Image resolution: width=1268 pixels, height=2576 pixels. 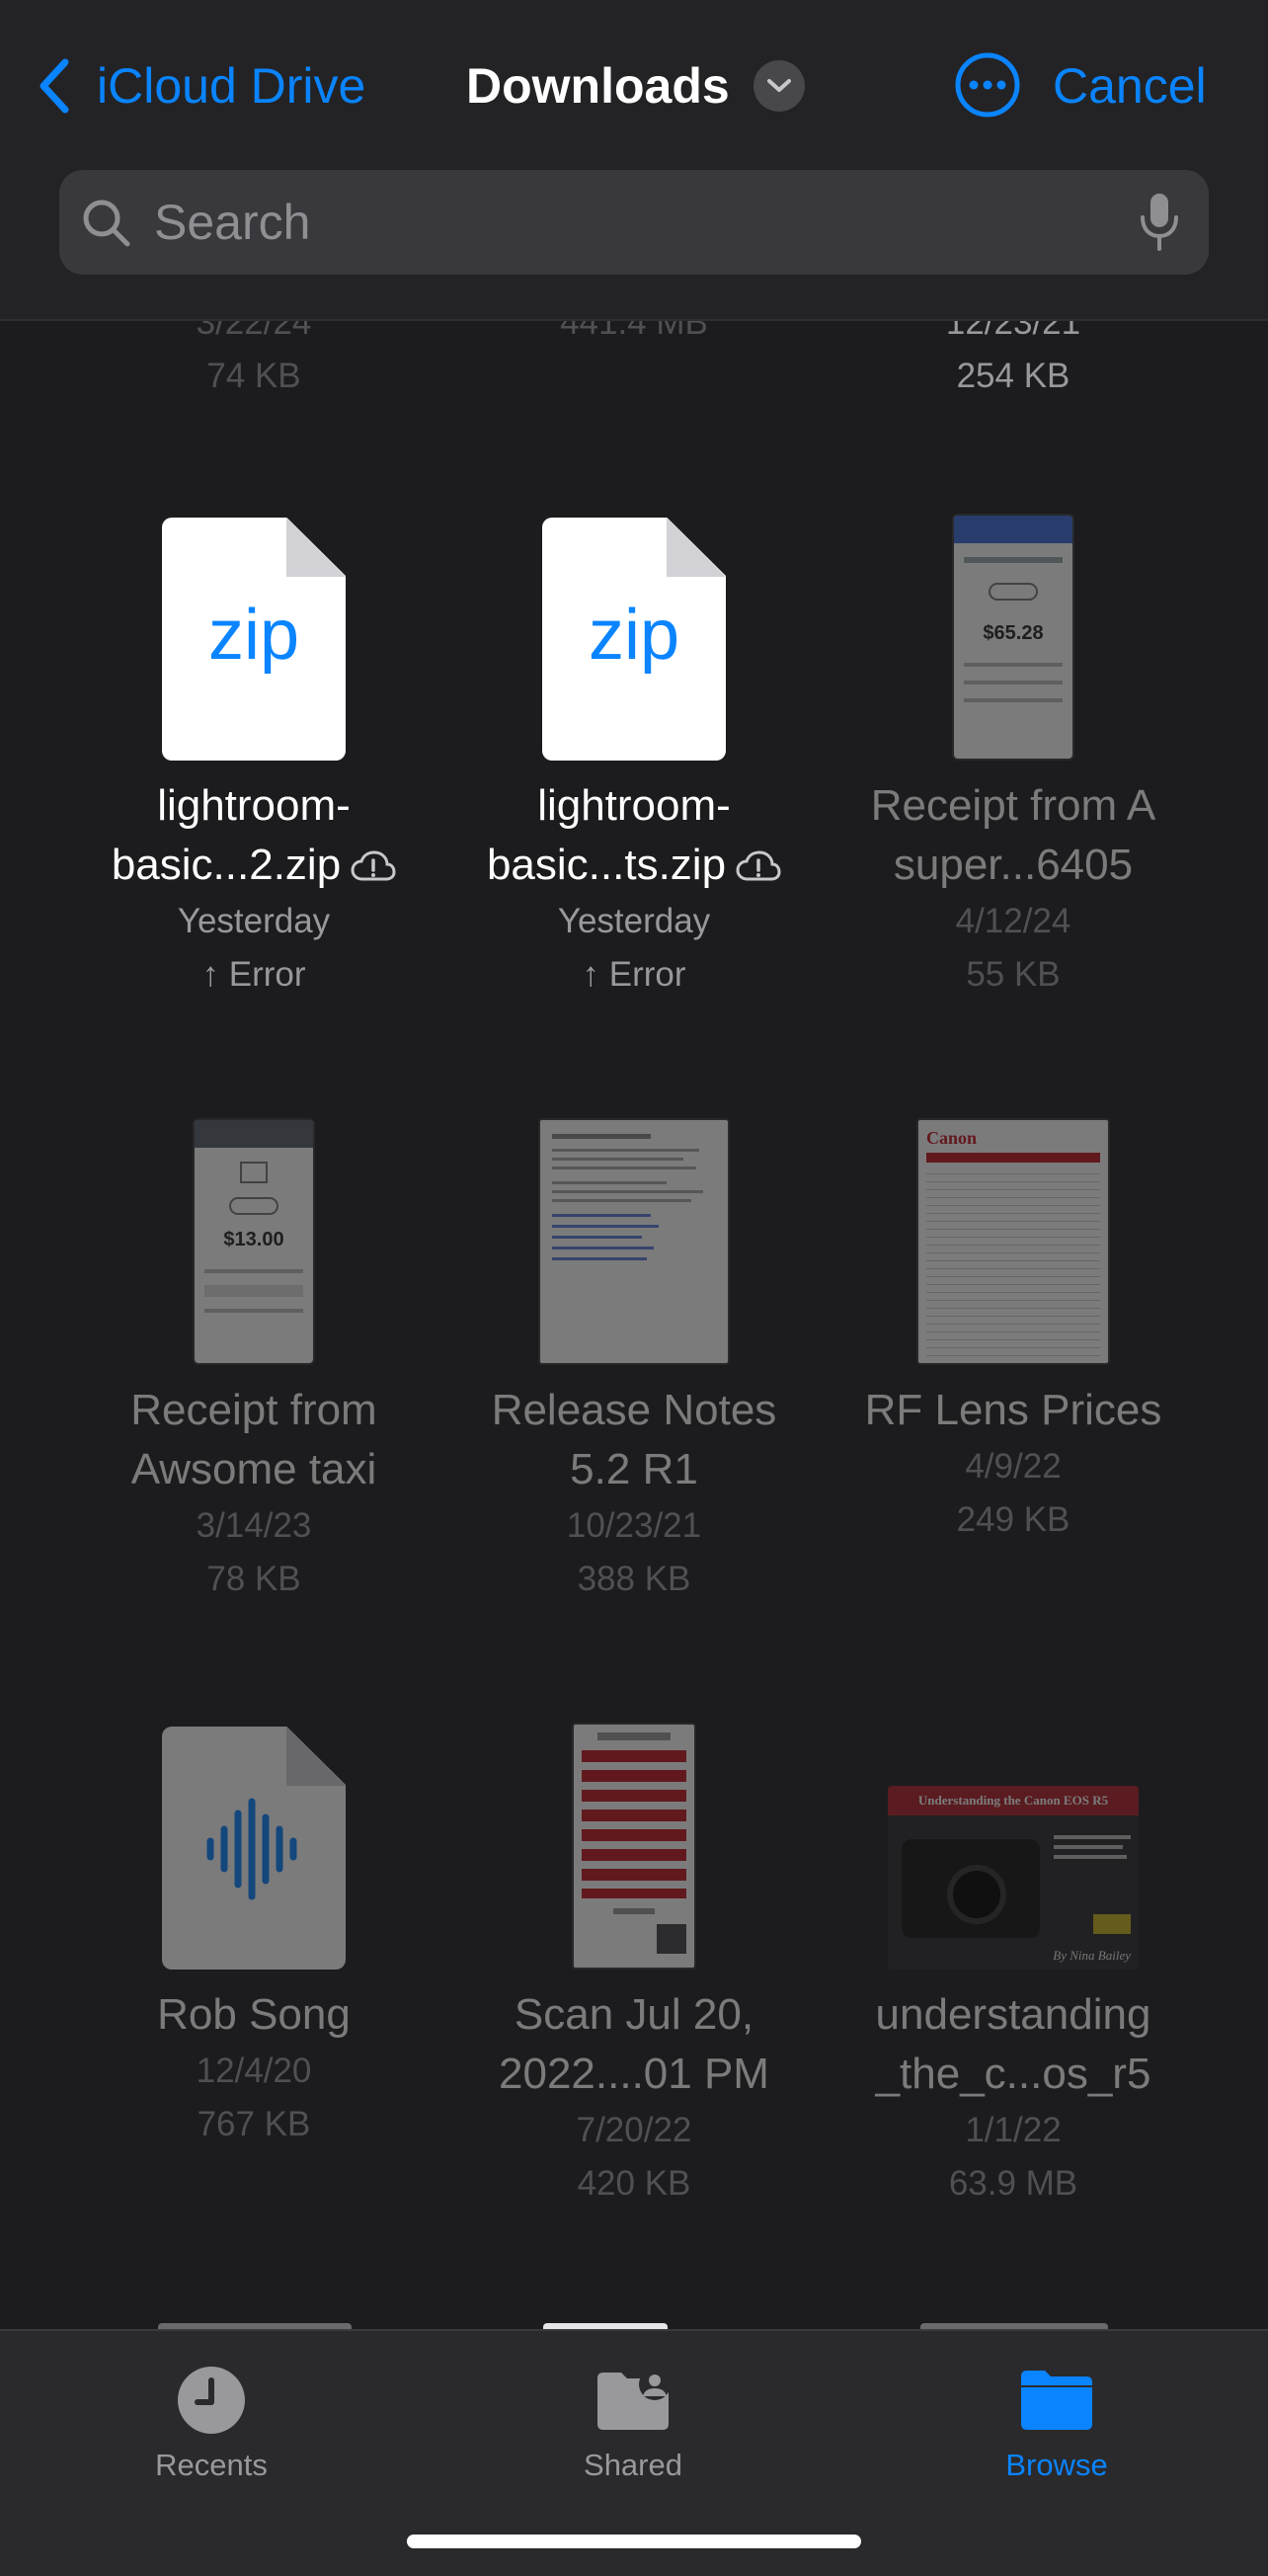 What do you see at coordinates (634, 865) in the screenshot?
I see `file-name-line2: basic...ts.zip` at bounding box center [634, 865].